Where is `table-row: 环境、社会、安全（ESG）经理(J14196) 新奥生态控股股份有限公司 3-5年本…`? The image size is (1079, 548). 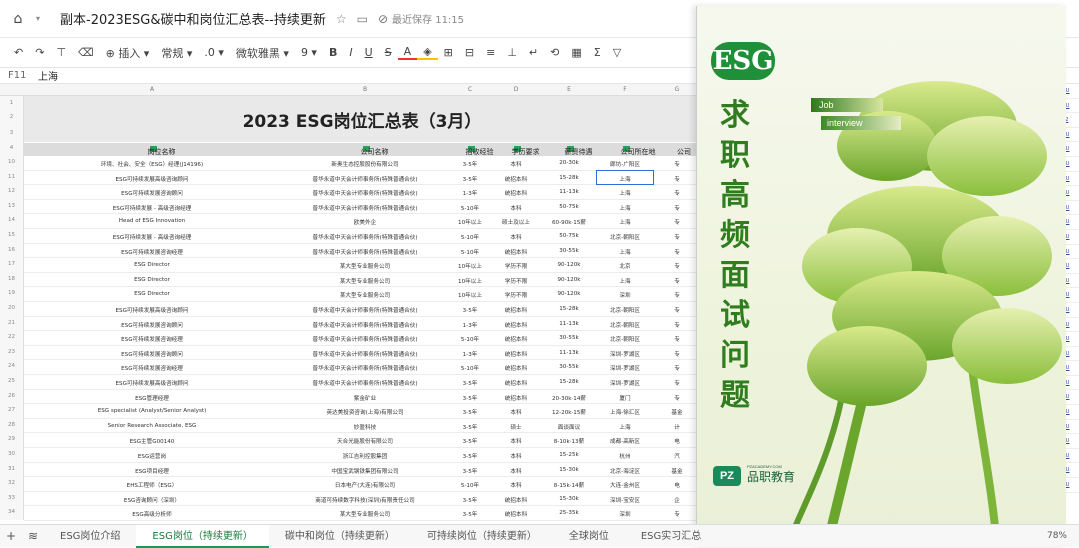
table-row: 环境、社会、安全（ESG）经理(J14196) 新奥生态控股股份有限公司 3-5年本… is located at coordinates (362, 163).